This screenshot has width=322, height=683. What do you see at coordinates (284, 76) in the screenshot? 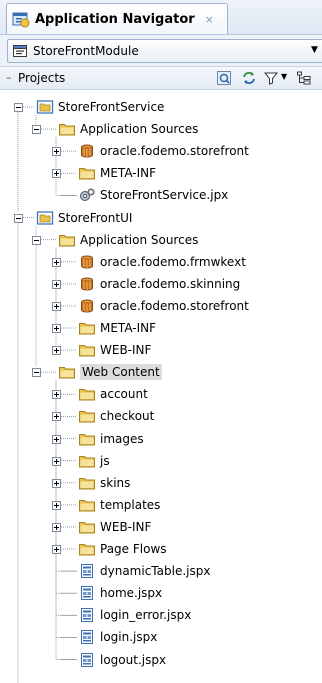
I see `filter-dropdown-icon: ▼` at bounding box center [284, 76].